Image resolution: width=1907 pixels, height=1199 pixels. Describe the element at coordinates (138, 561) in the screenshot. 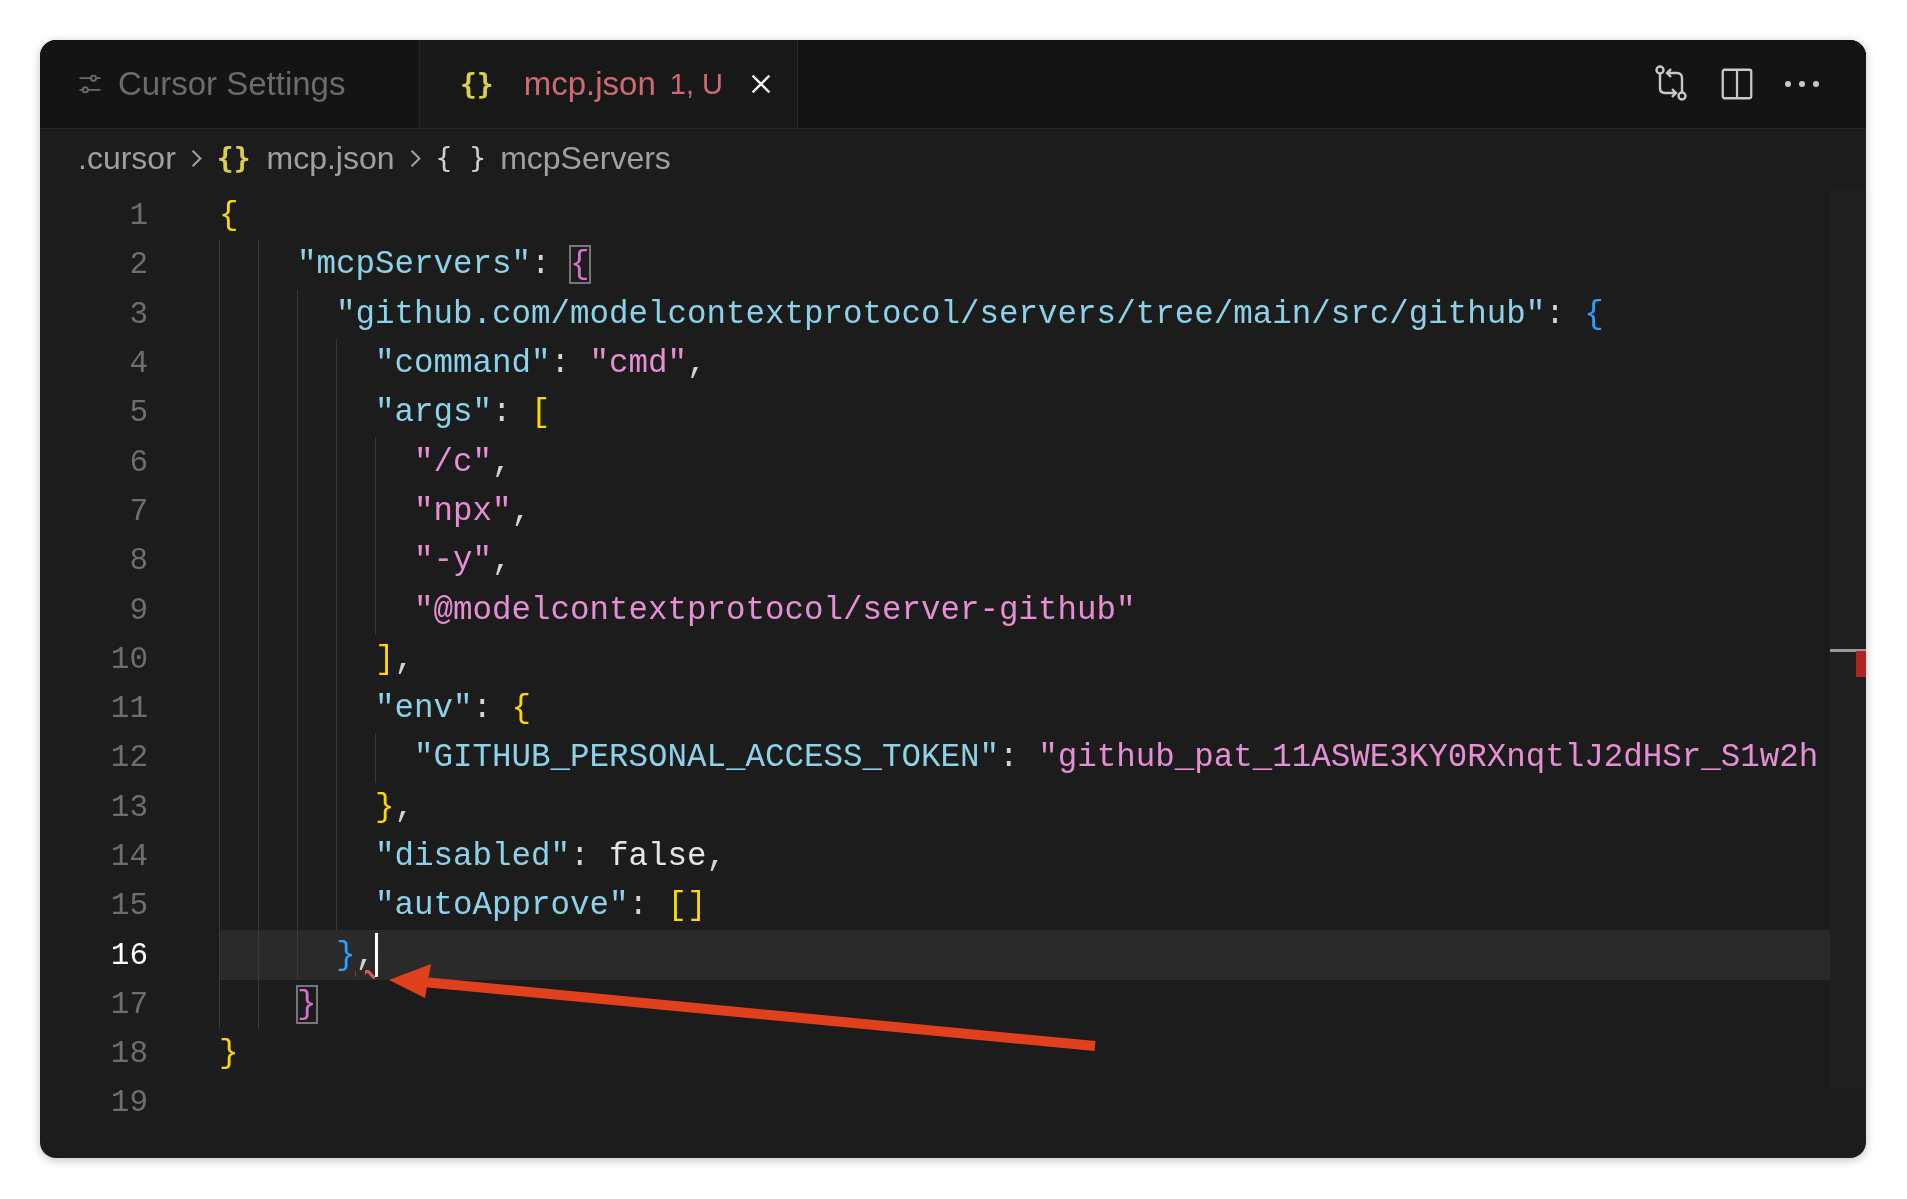

I see `line-number: 8` at that location.